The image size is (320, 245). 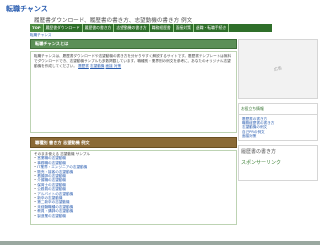 I want to click on footer-widget-title: 履歴書の書き方, so click(x=259, y=152).